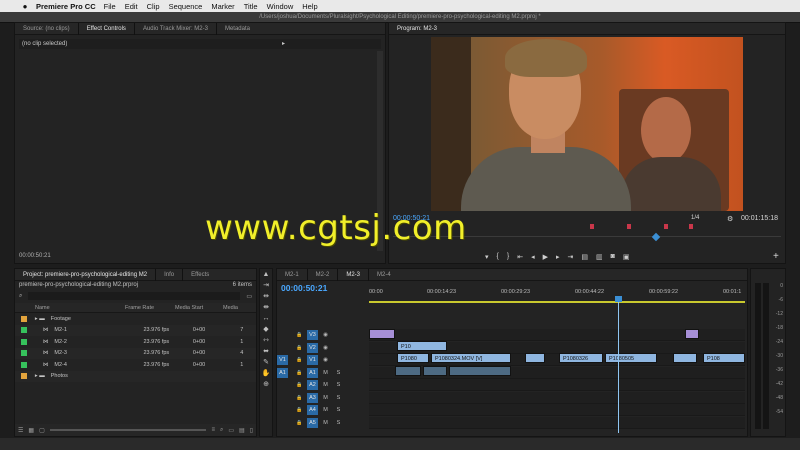 Image resolution: width=800 pixels, height=450 pixels. What do you see at coordinates (312, 335) in the screenshot?
I see `track-target: V3` at bounding box center [312, 335].